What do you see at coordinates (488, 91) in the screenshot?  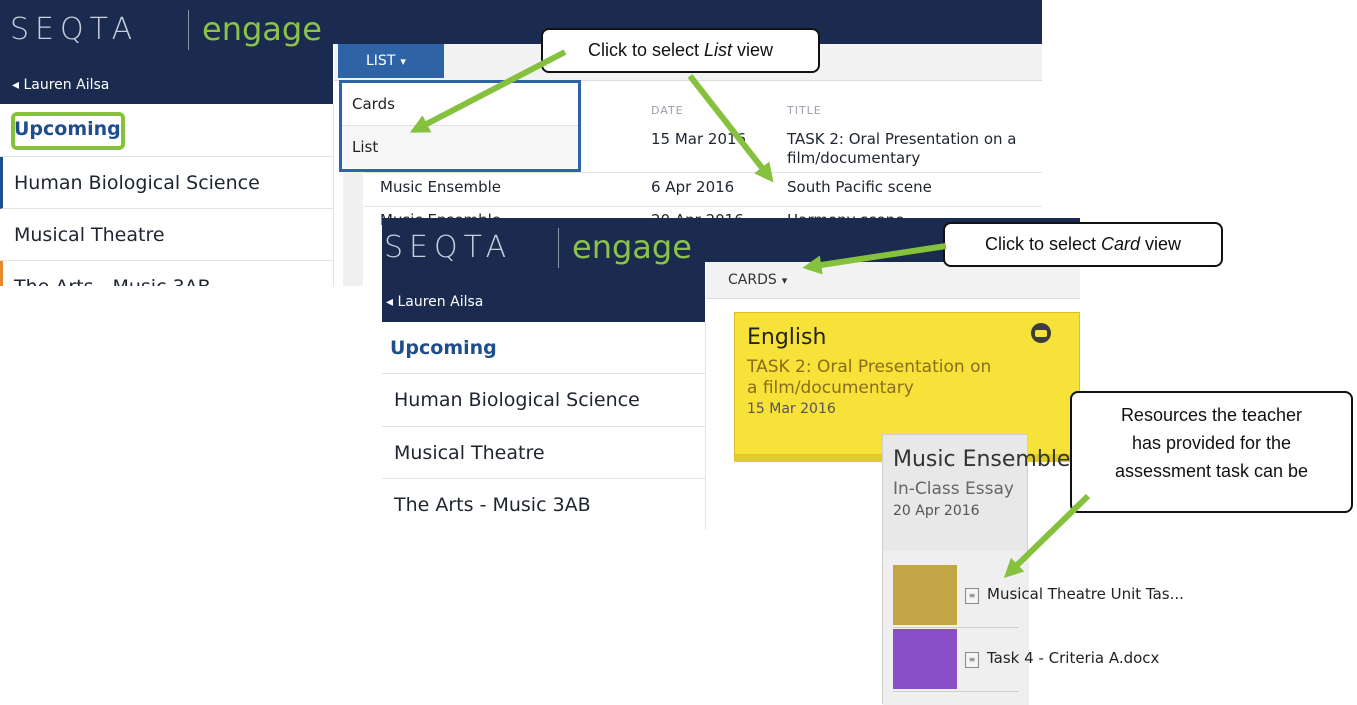 I see `arrow-to-list-option` at bounding box center [488, 91].